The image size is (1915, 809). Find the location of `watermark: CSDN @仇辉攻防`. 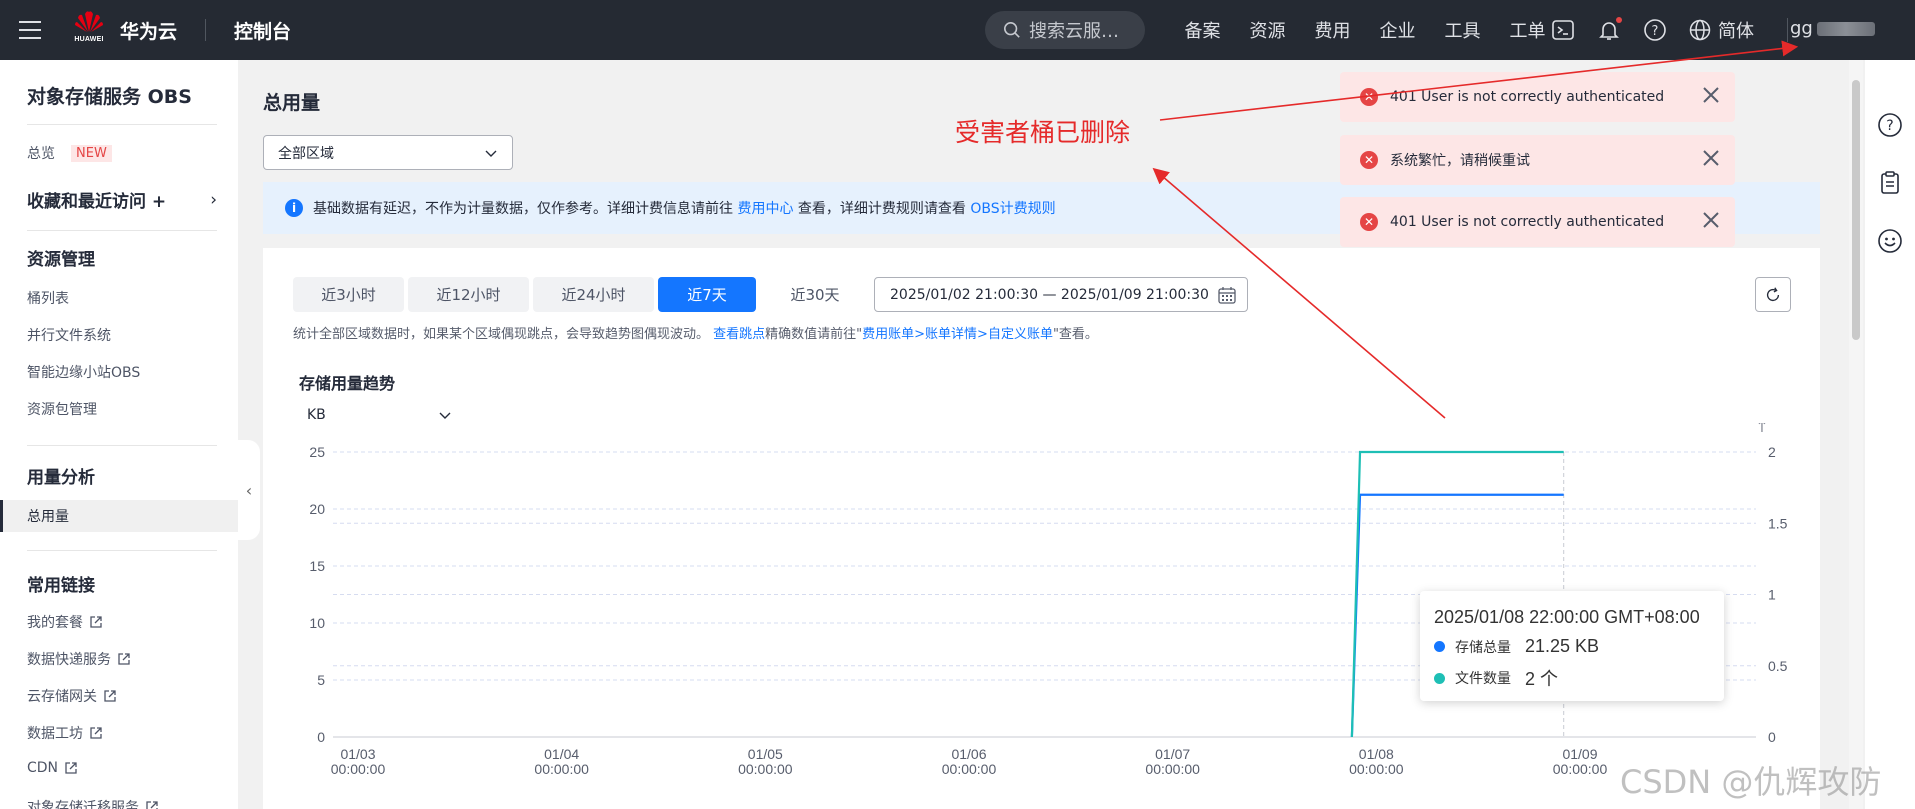

watermark: CSDN @仇辉攻防 is located at coordinates (1751, 782).